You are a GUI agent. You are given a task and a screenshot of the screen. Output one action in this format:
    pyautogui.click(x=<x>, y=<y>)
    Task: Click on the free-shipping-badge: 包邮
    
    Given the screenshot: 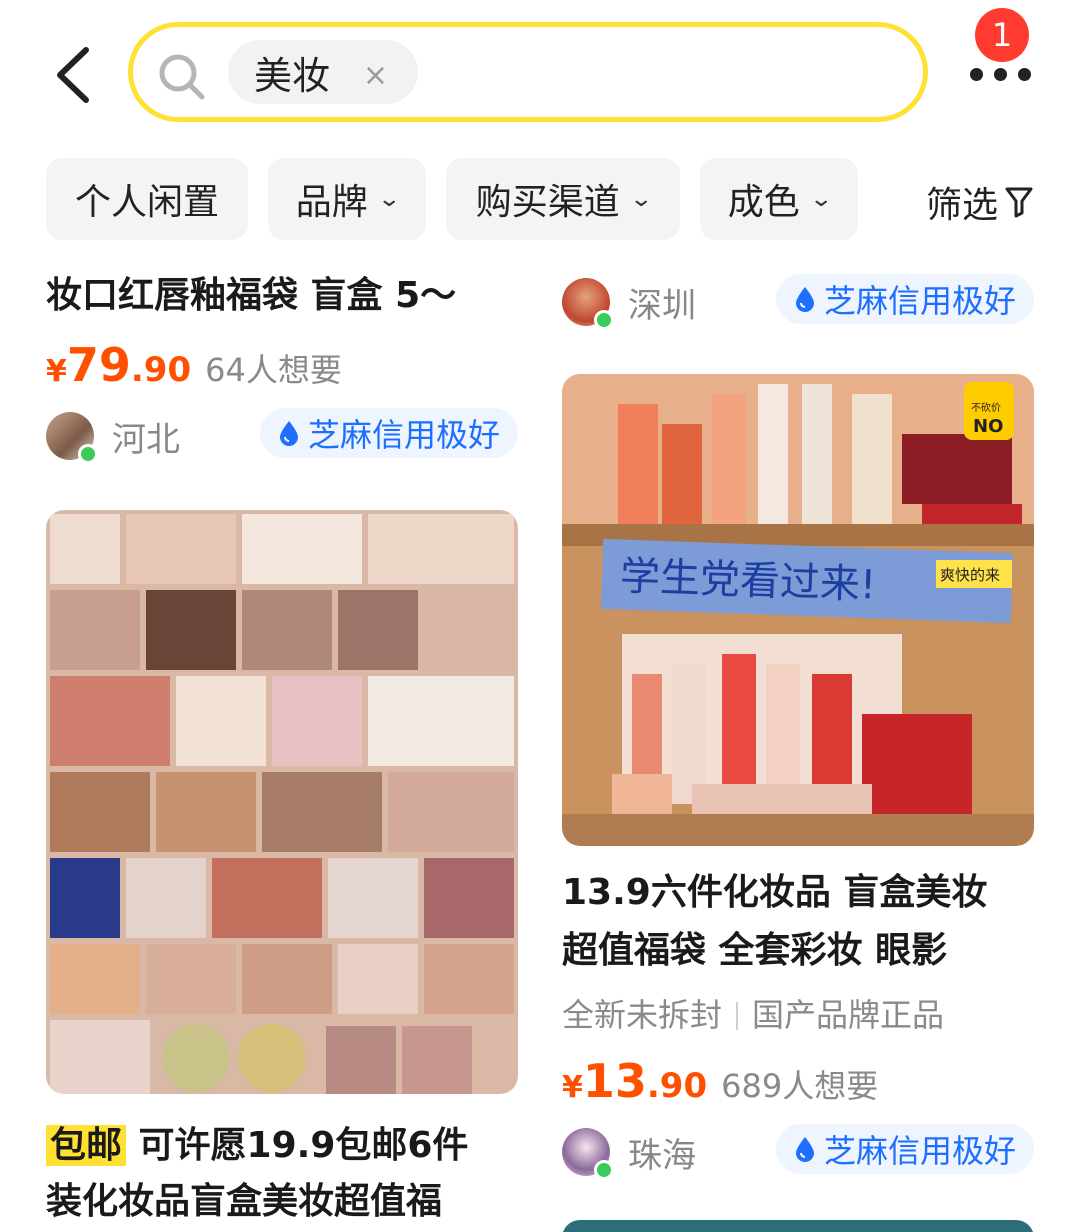 What is the action you would take?
    pyautogui.click(x=86, y=1145)
    